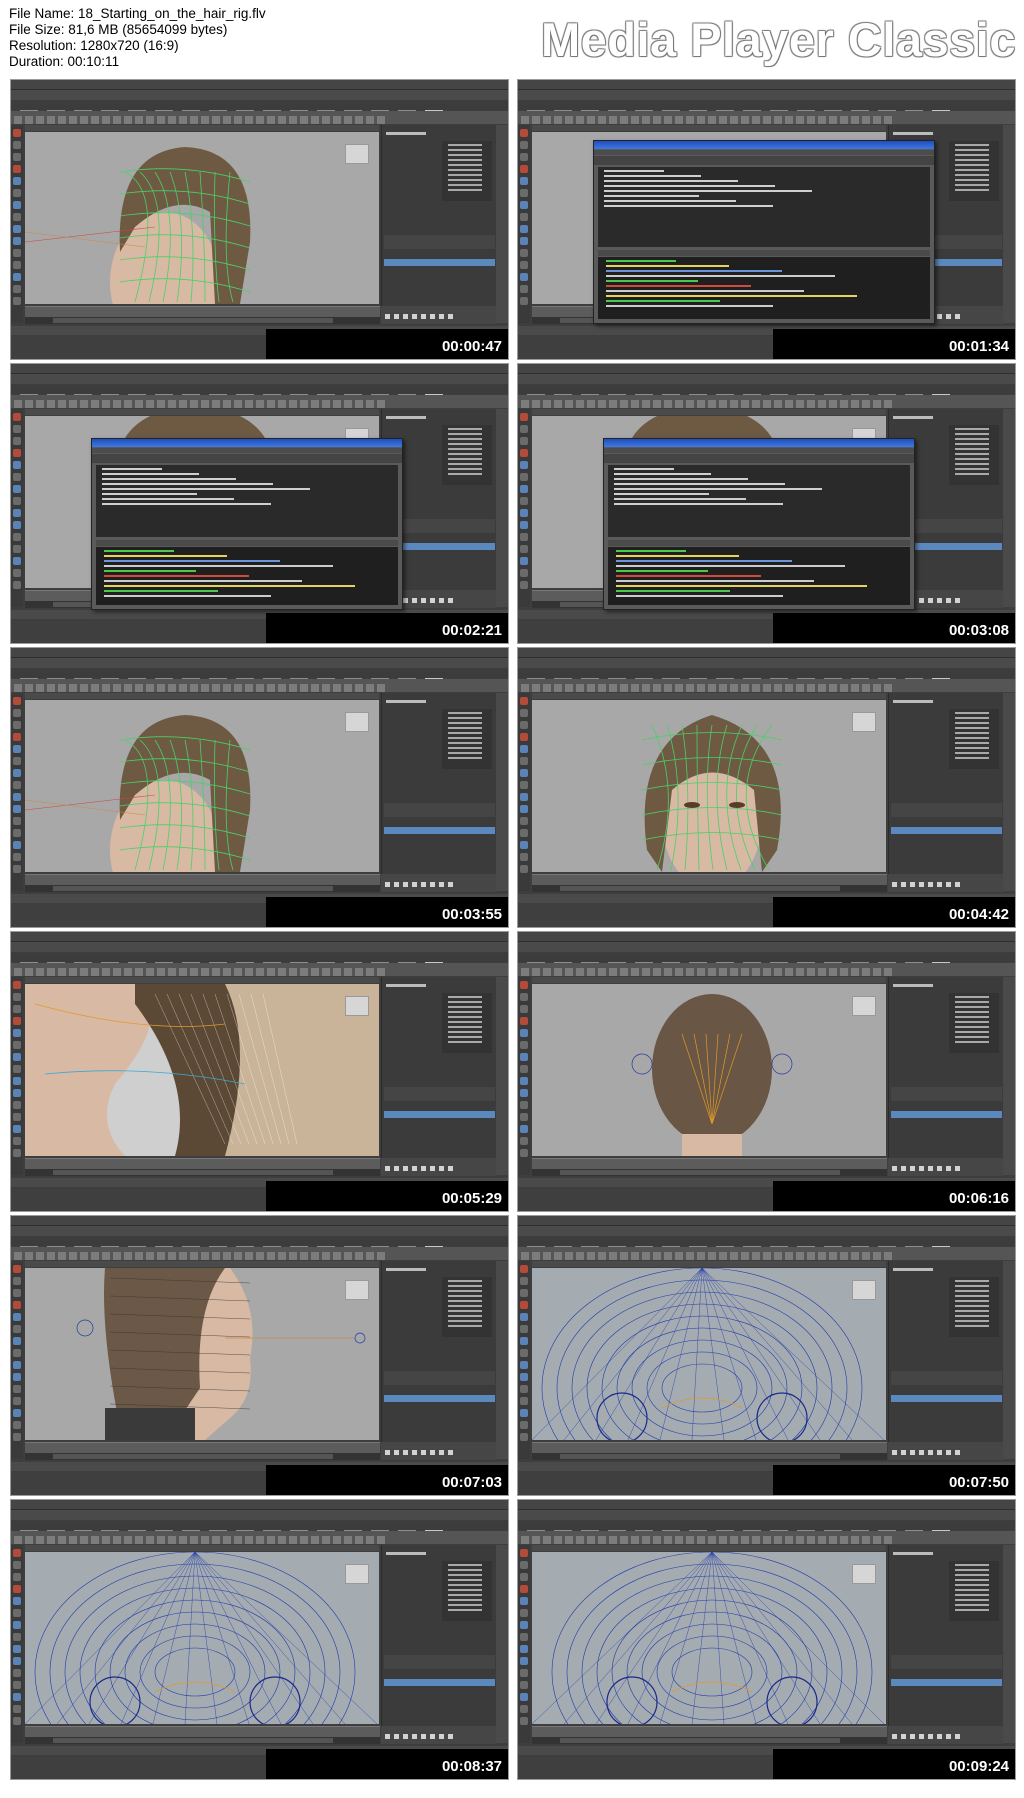  What do you see at coordinates (259, 219) in the screenshot?
I see `video-thumbnail: 00:00:47` at bounding box center [259, 219].